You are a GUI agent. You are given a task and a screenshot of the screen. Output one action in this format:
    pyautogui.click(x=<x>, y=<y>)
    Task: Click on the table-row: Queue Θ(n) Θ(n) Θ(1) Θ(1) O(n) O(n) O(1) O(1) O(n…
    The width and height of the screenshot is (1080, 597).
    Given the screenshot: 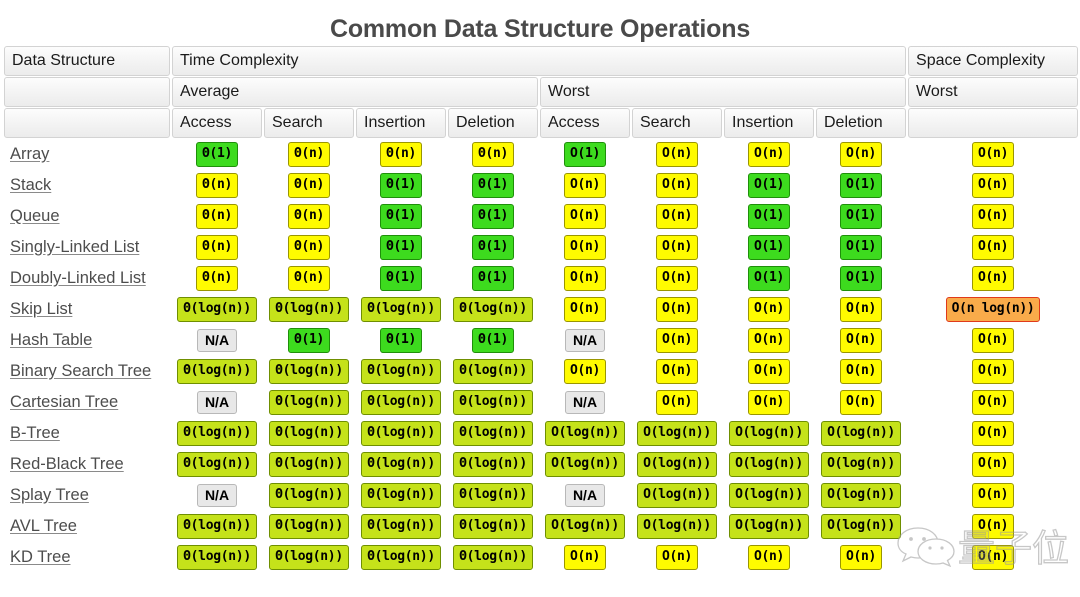 What is the action you would take?
    pyautogui.click(x=541, y=216)
    